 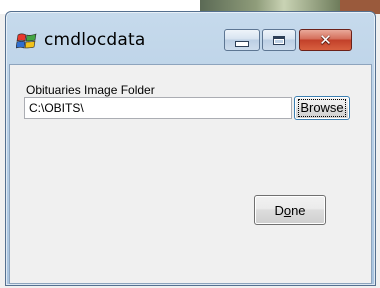 What do you see at coordinates (90, 90) in the screenshot?
I see `folder-label: Obituaries Image Folder` at bounding box center [90, 90].